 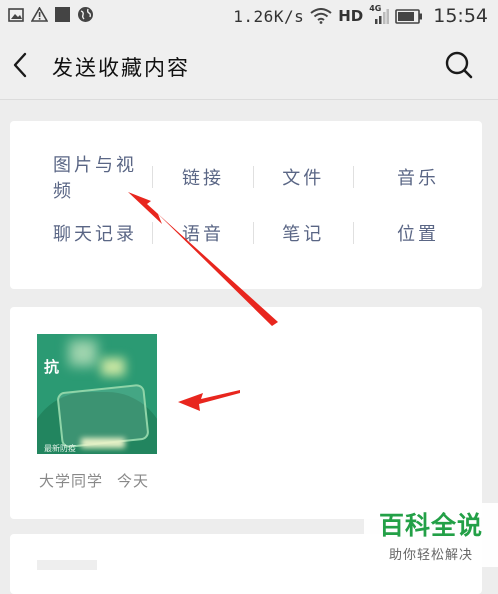 What do you see at coordinates (430, 525) in the screenshot?
I see `watermark-title: 百科全说` at bounding box center [430, 525].